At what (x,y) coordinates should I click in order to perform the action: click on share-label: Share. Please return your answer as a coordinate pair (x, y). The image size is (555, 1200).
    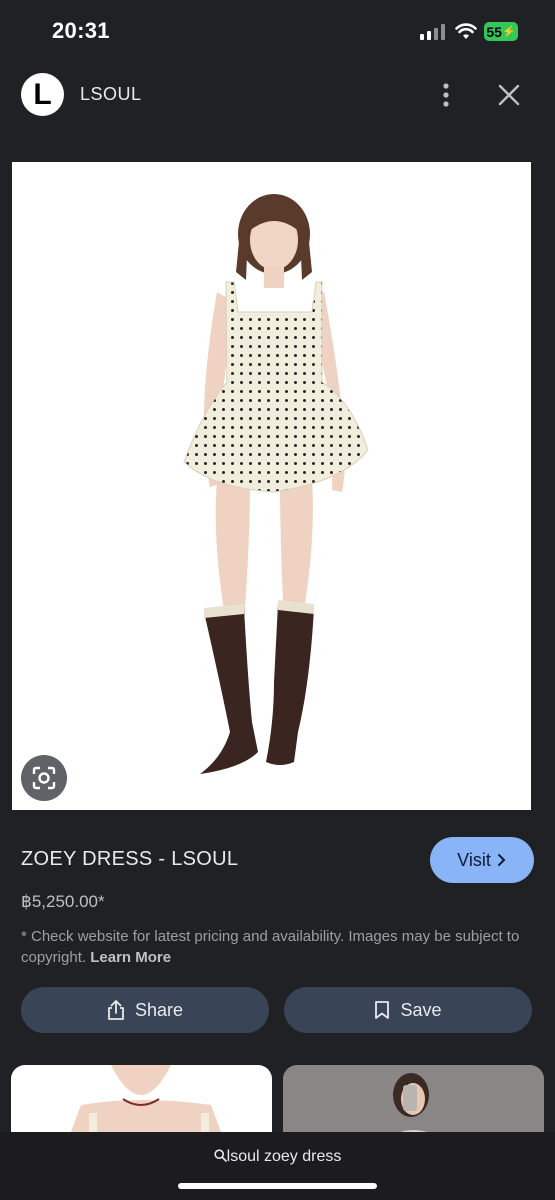
    Looking at the image, I should click on (159, 1009).